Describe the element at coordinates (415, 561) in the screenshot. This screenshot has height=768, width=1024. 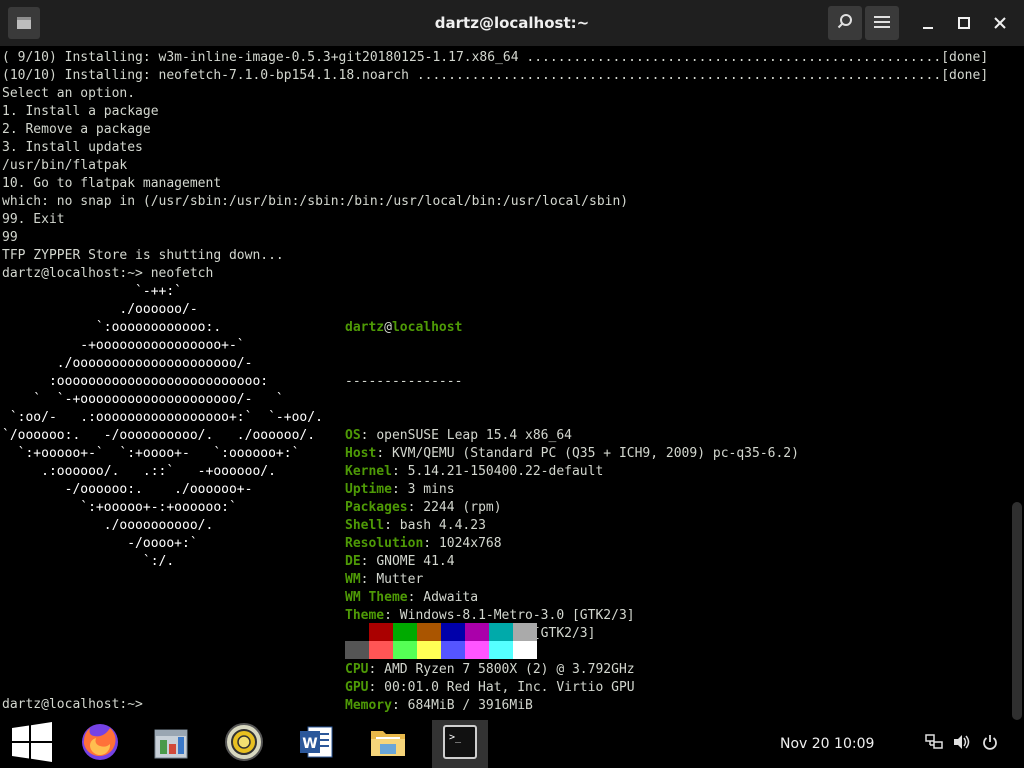
I see `info-value: GNOME 41.4` at that location.